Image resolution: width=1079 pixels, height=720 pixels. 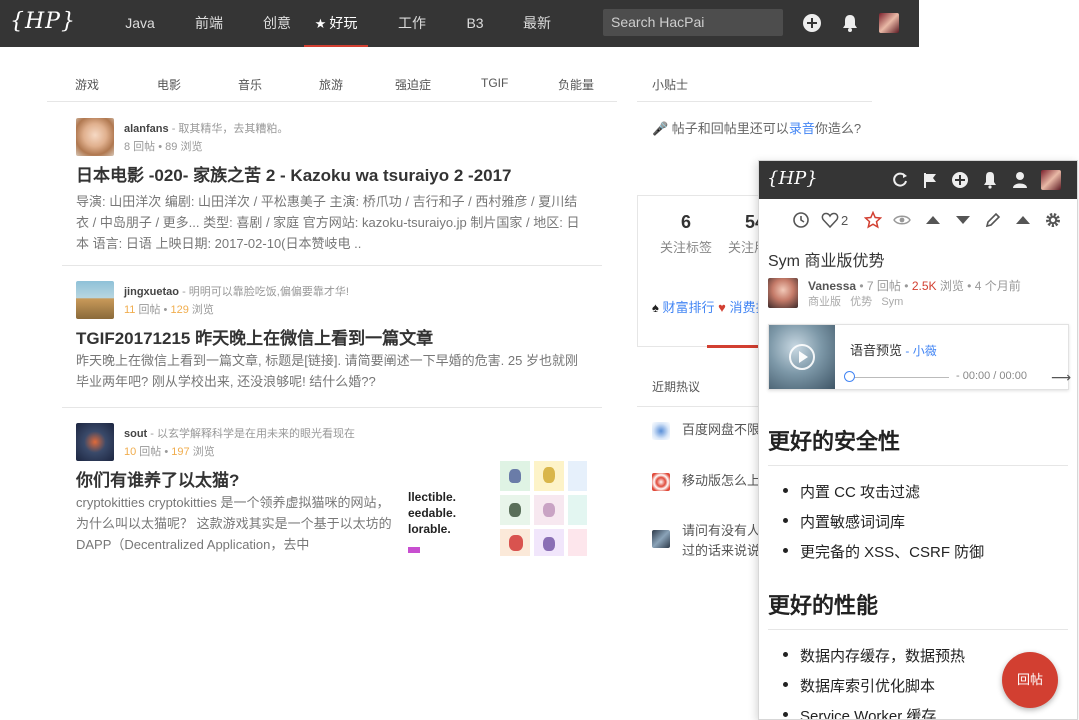 What do you see at coordinates (993, 220) in the screenshot?
I see `edit-icon` at bounding box center [993, 220].